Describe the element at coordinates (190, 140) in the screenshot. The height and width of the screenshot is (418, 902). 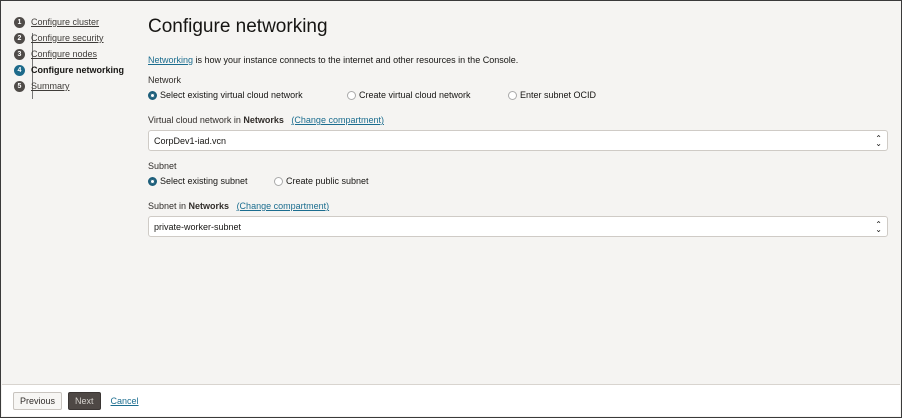
I see `vcn-select-value: CorpDev1-iad.vcn` at that location.